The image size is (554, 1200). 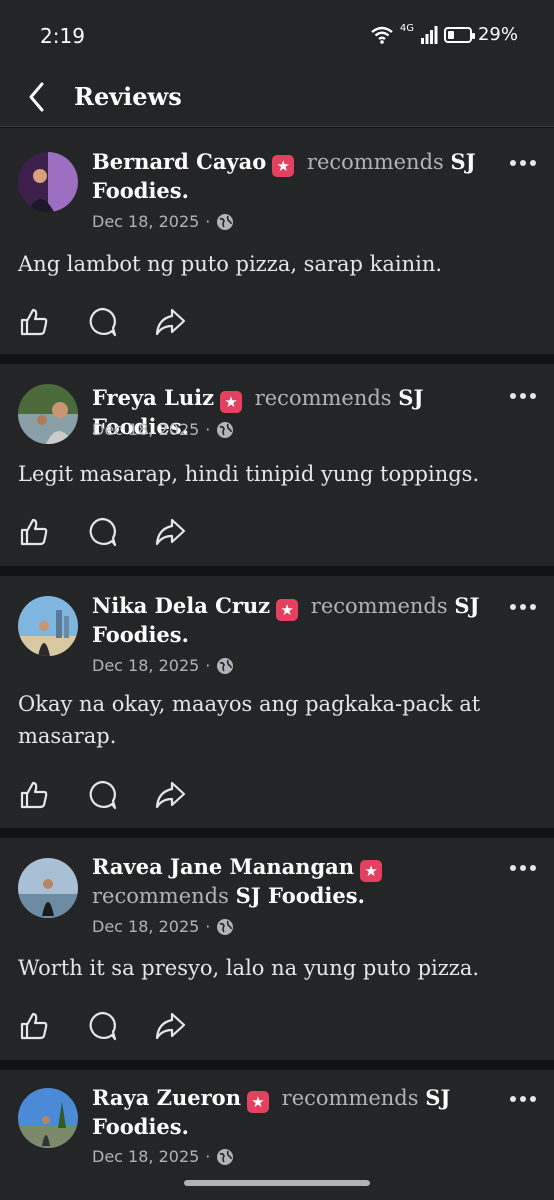 I want to click on reviewer-name: Freya Luiz, so click(x=153, y=397).